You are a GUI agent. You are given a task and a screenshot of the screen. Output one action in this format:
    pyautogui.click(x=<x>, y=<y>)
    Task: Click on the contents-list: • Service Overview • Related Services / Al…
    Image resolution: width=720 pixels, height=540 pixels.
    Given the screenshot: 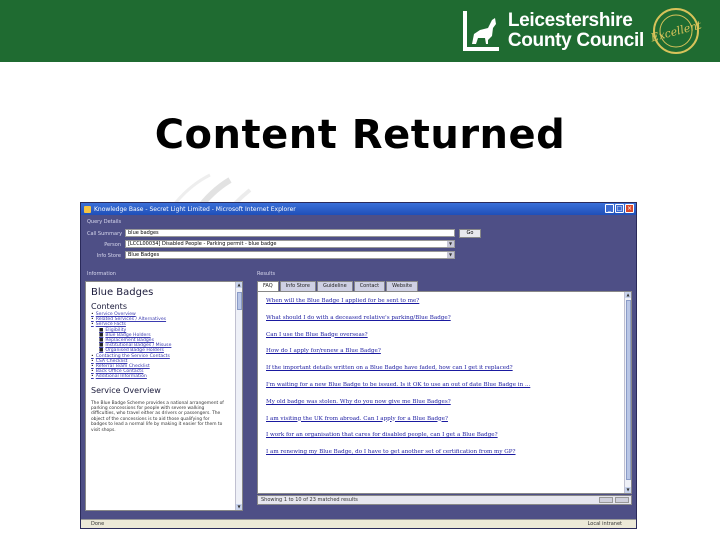 What is the action you would take?
    pyautogui.click(x=166, y=346)
    